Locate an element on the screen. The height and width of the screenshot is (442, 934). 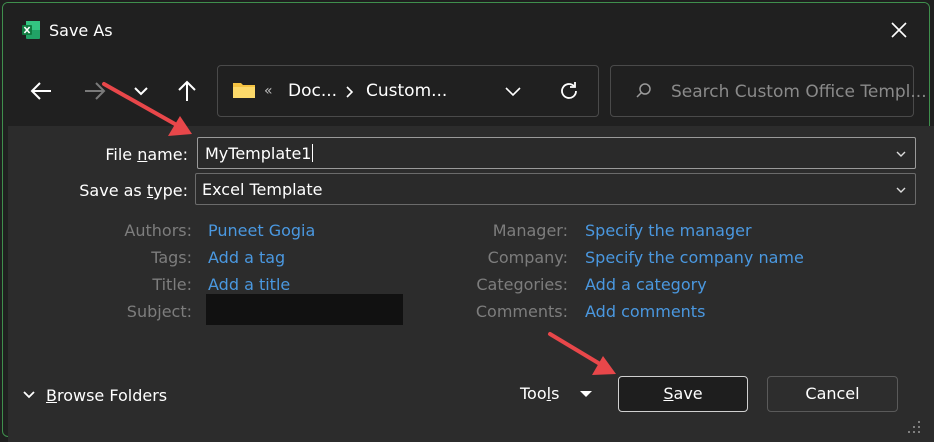
refresh-icon is located at coordinates (569, 91).